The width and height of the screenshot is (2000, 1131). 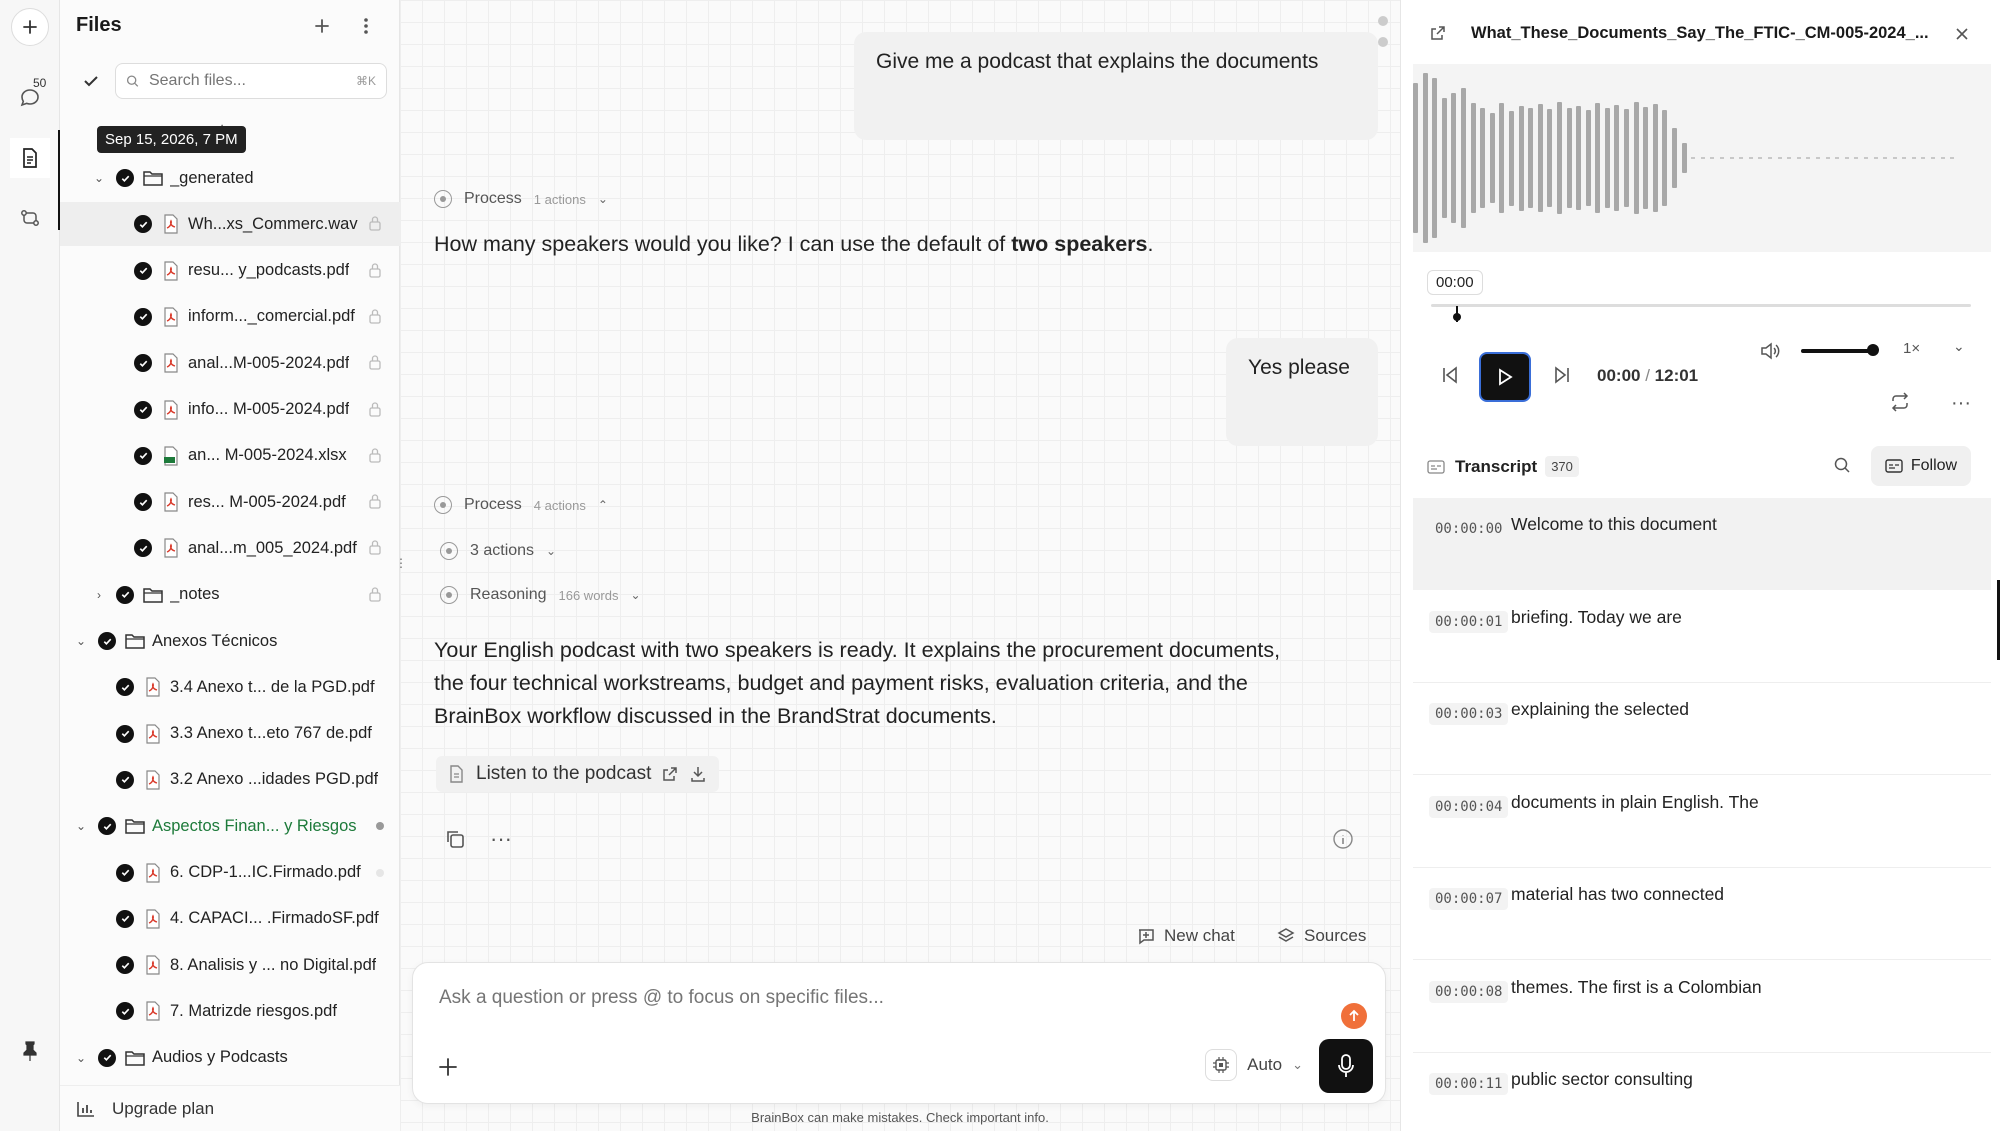 What do you see at coordinates (1837, 351) in the screenshot?
I see `volume-slider` at bounding box center [1837, 351].